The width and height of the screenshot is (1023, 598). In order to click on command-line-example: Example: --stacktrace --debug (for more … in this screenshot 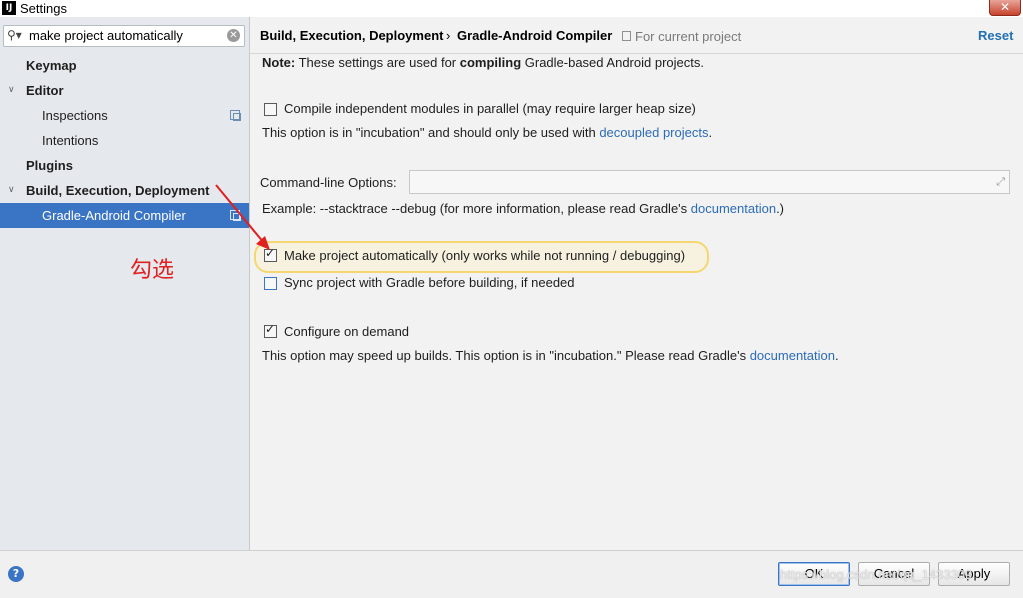, I will do `click(523, 208)`.